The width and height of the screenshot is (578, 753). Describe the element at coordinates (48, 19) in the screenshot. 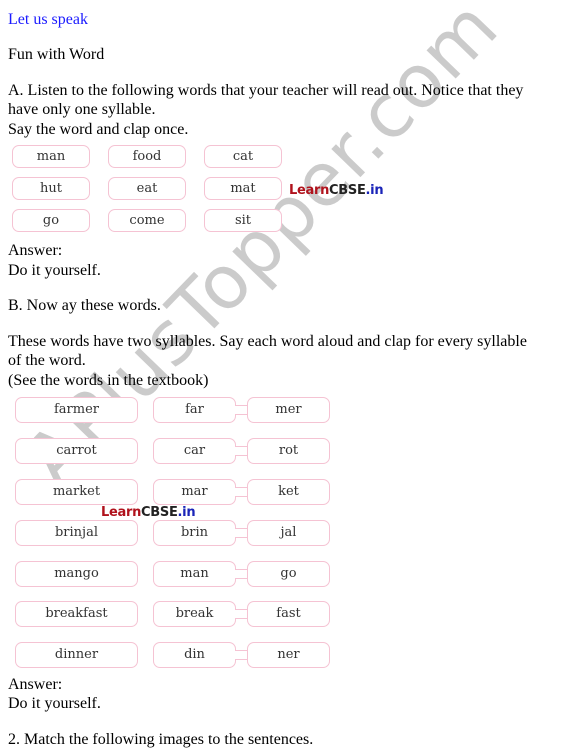

I see `section-heading-link: Let us speak` at that location.